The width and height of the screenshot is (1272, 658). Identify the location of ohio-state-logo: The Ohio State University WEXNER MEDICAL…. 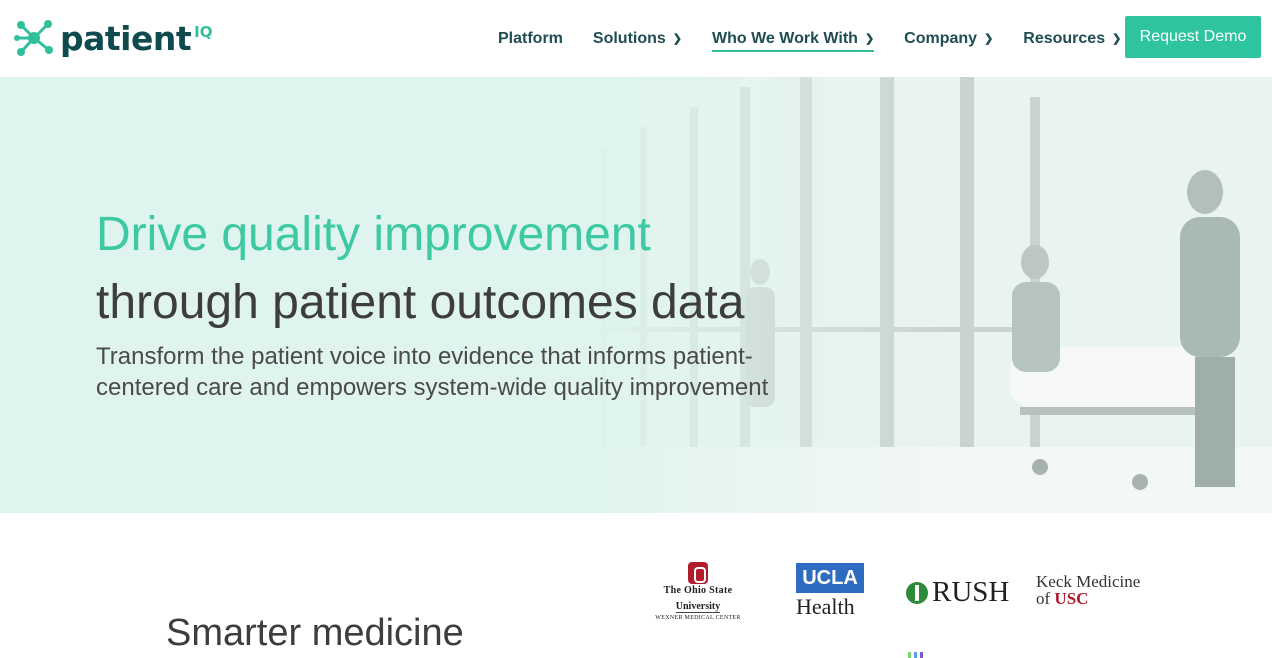
(698, 592).